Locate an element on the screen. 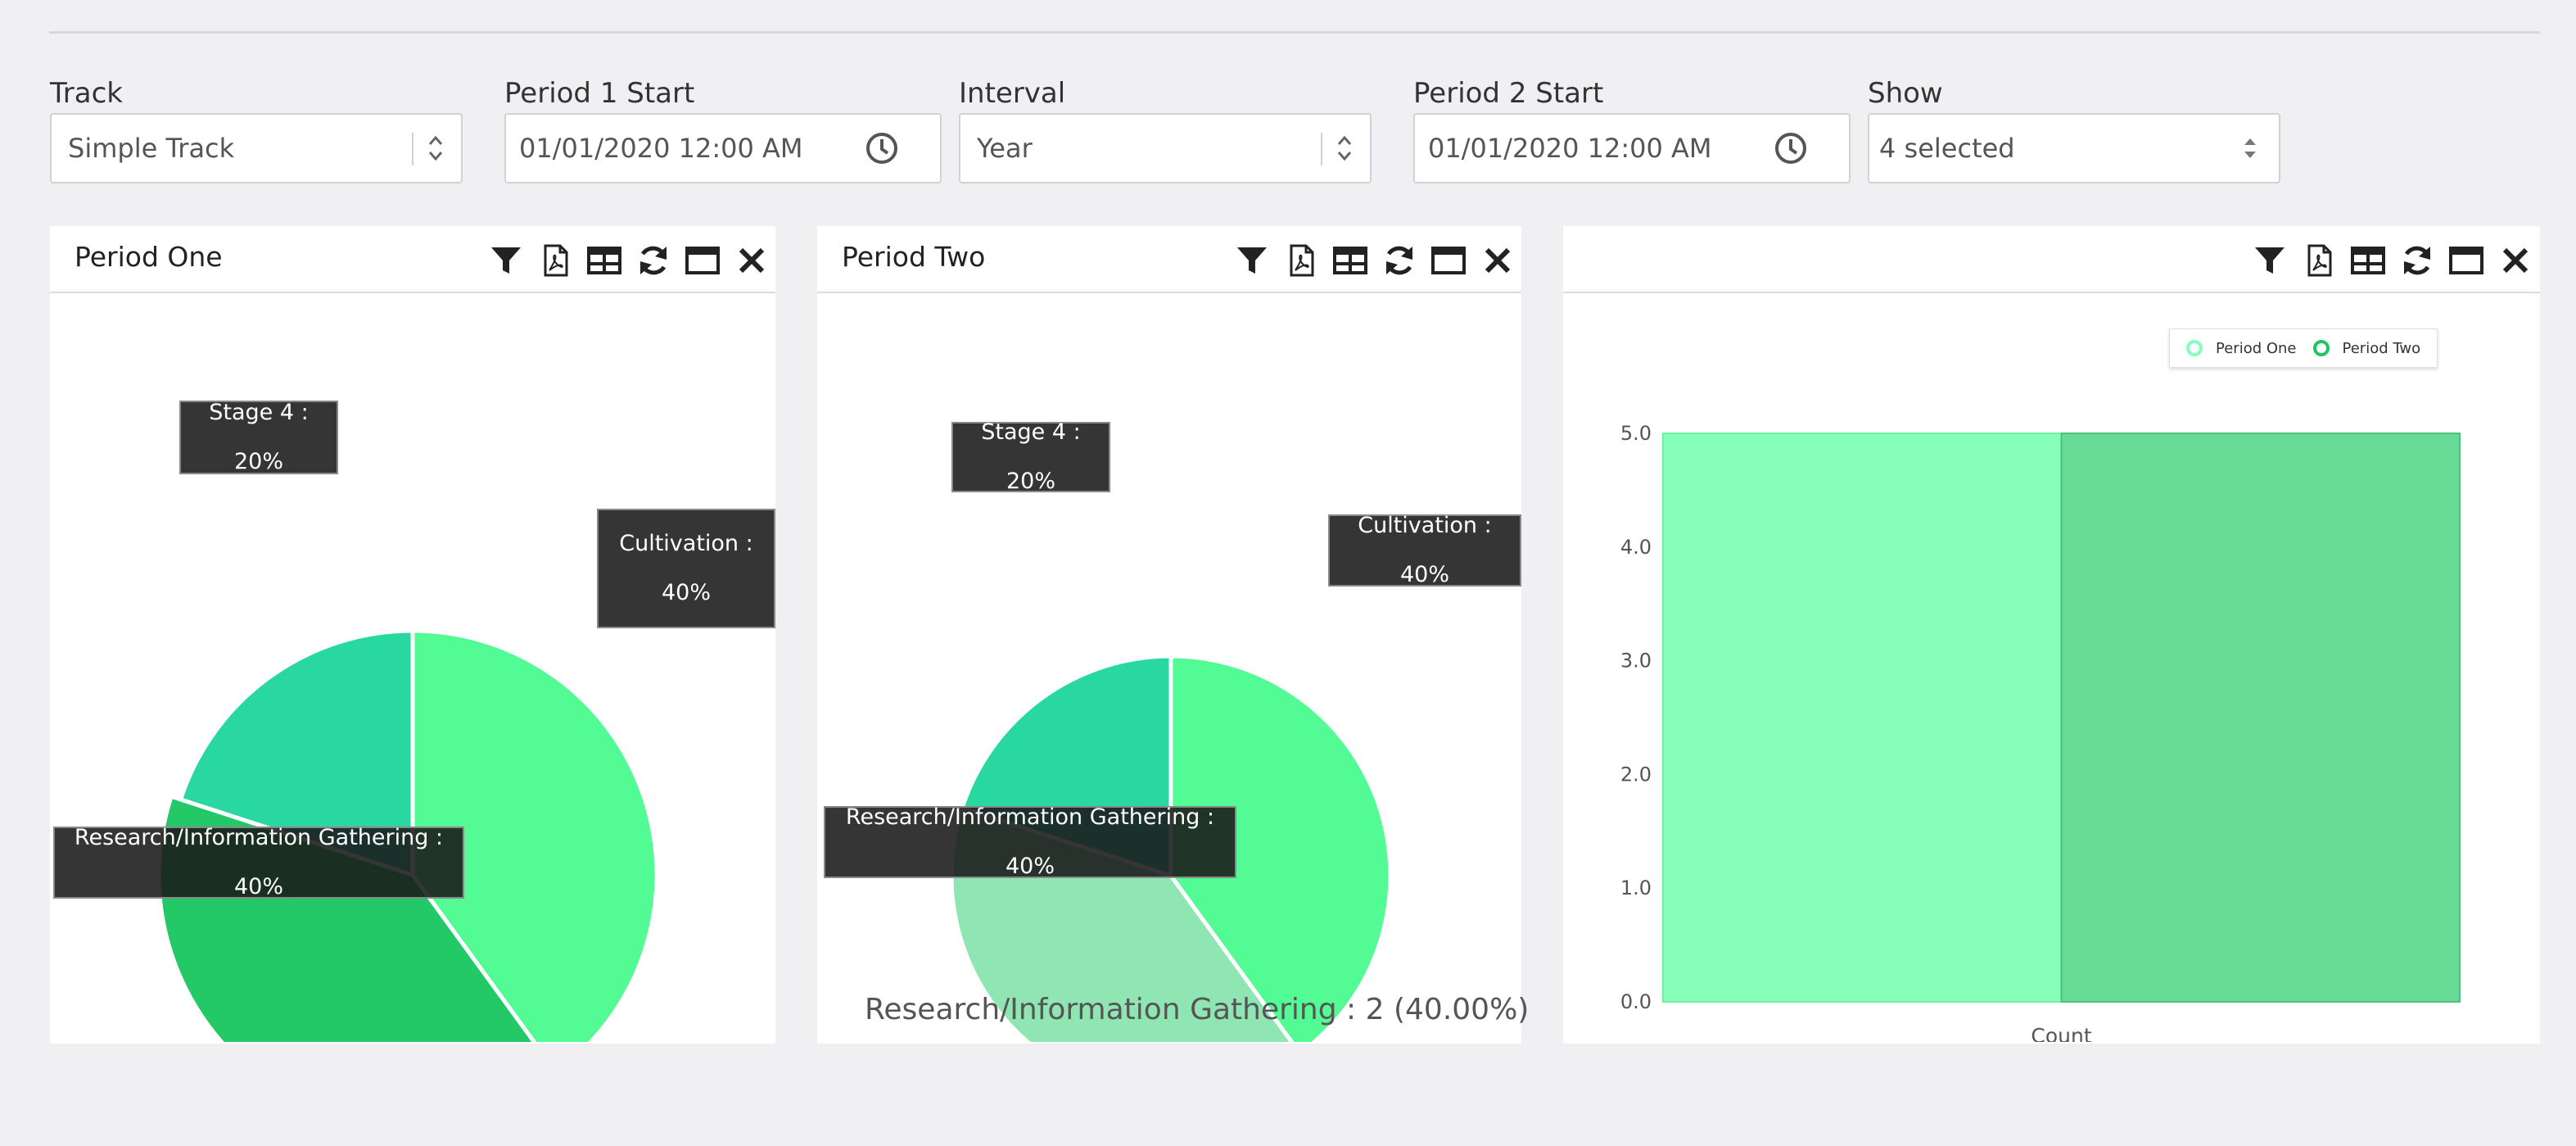  legend-item: Period Two is located at coordinates (2366, 348).